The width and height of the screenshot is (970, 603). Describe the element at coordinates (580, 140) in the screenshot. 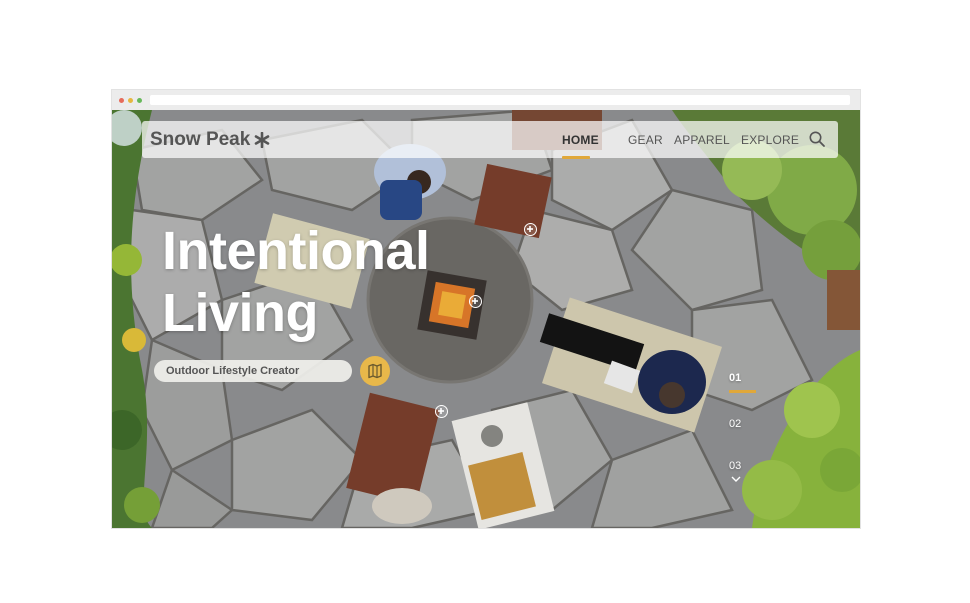

I see `nav-home: HOME` at that location.